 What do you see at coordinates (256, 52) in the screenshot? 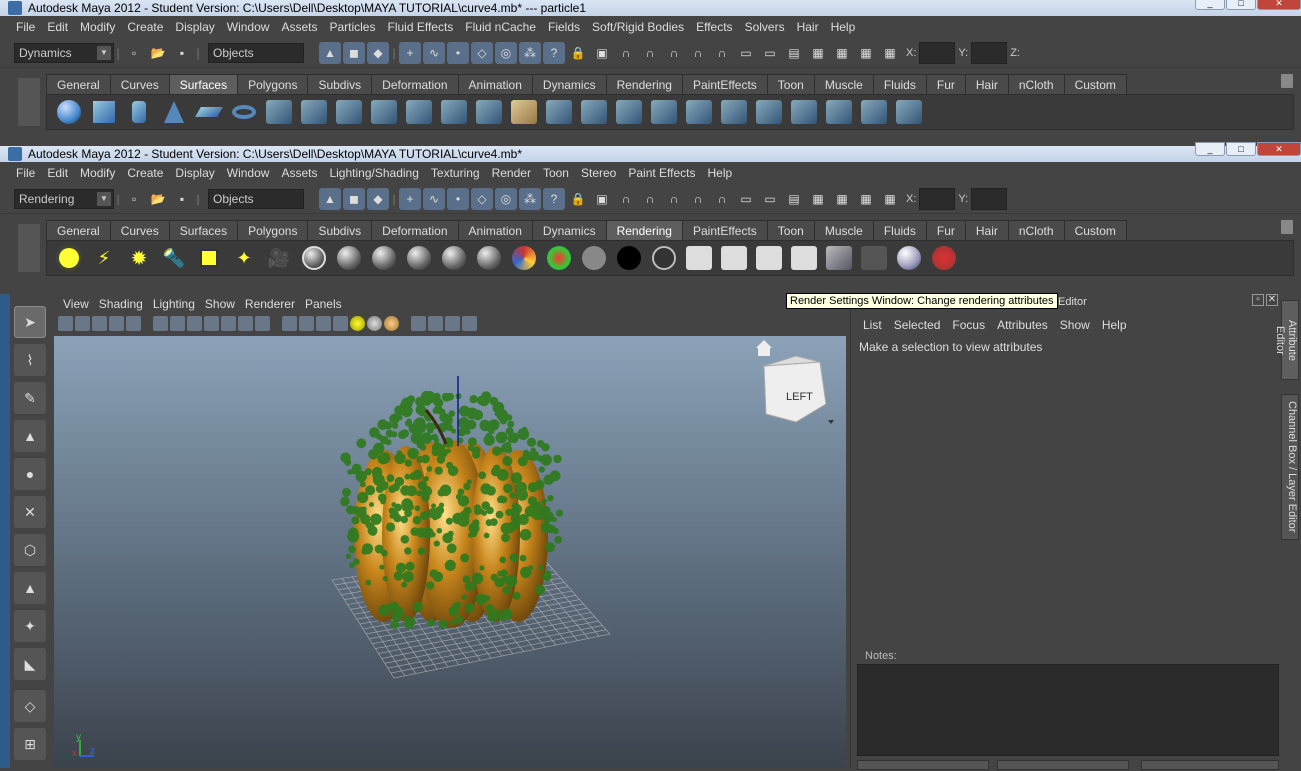
I see `selection-mode-field: Objects` at bounding box center [256, 52].